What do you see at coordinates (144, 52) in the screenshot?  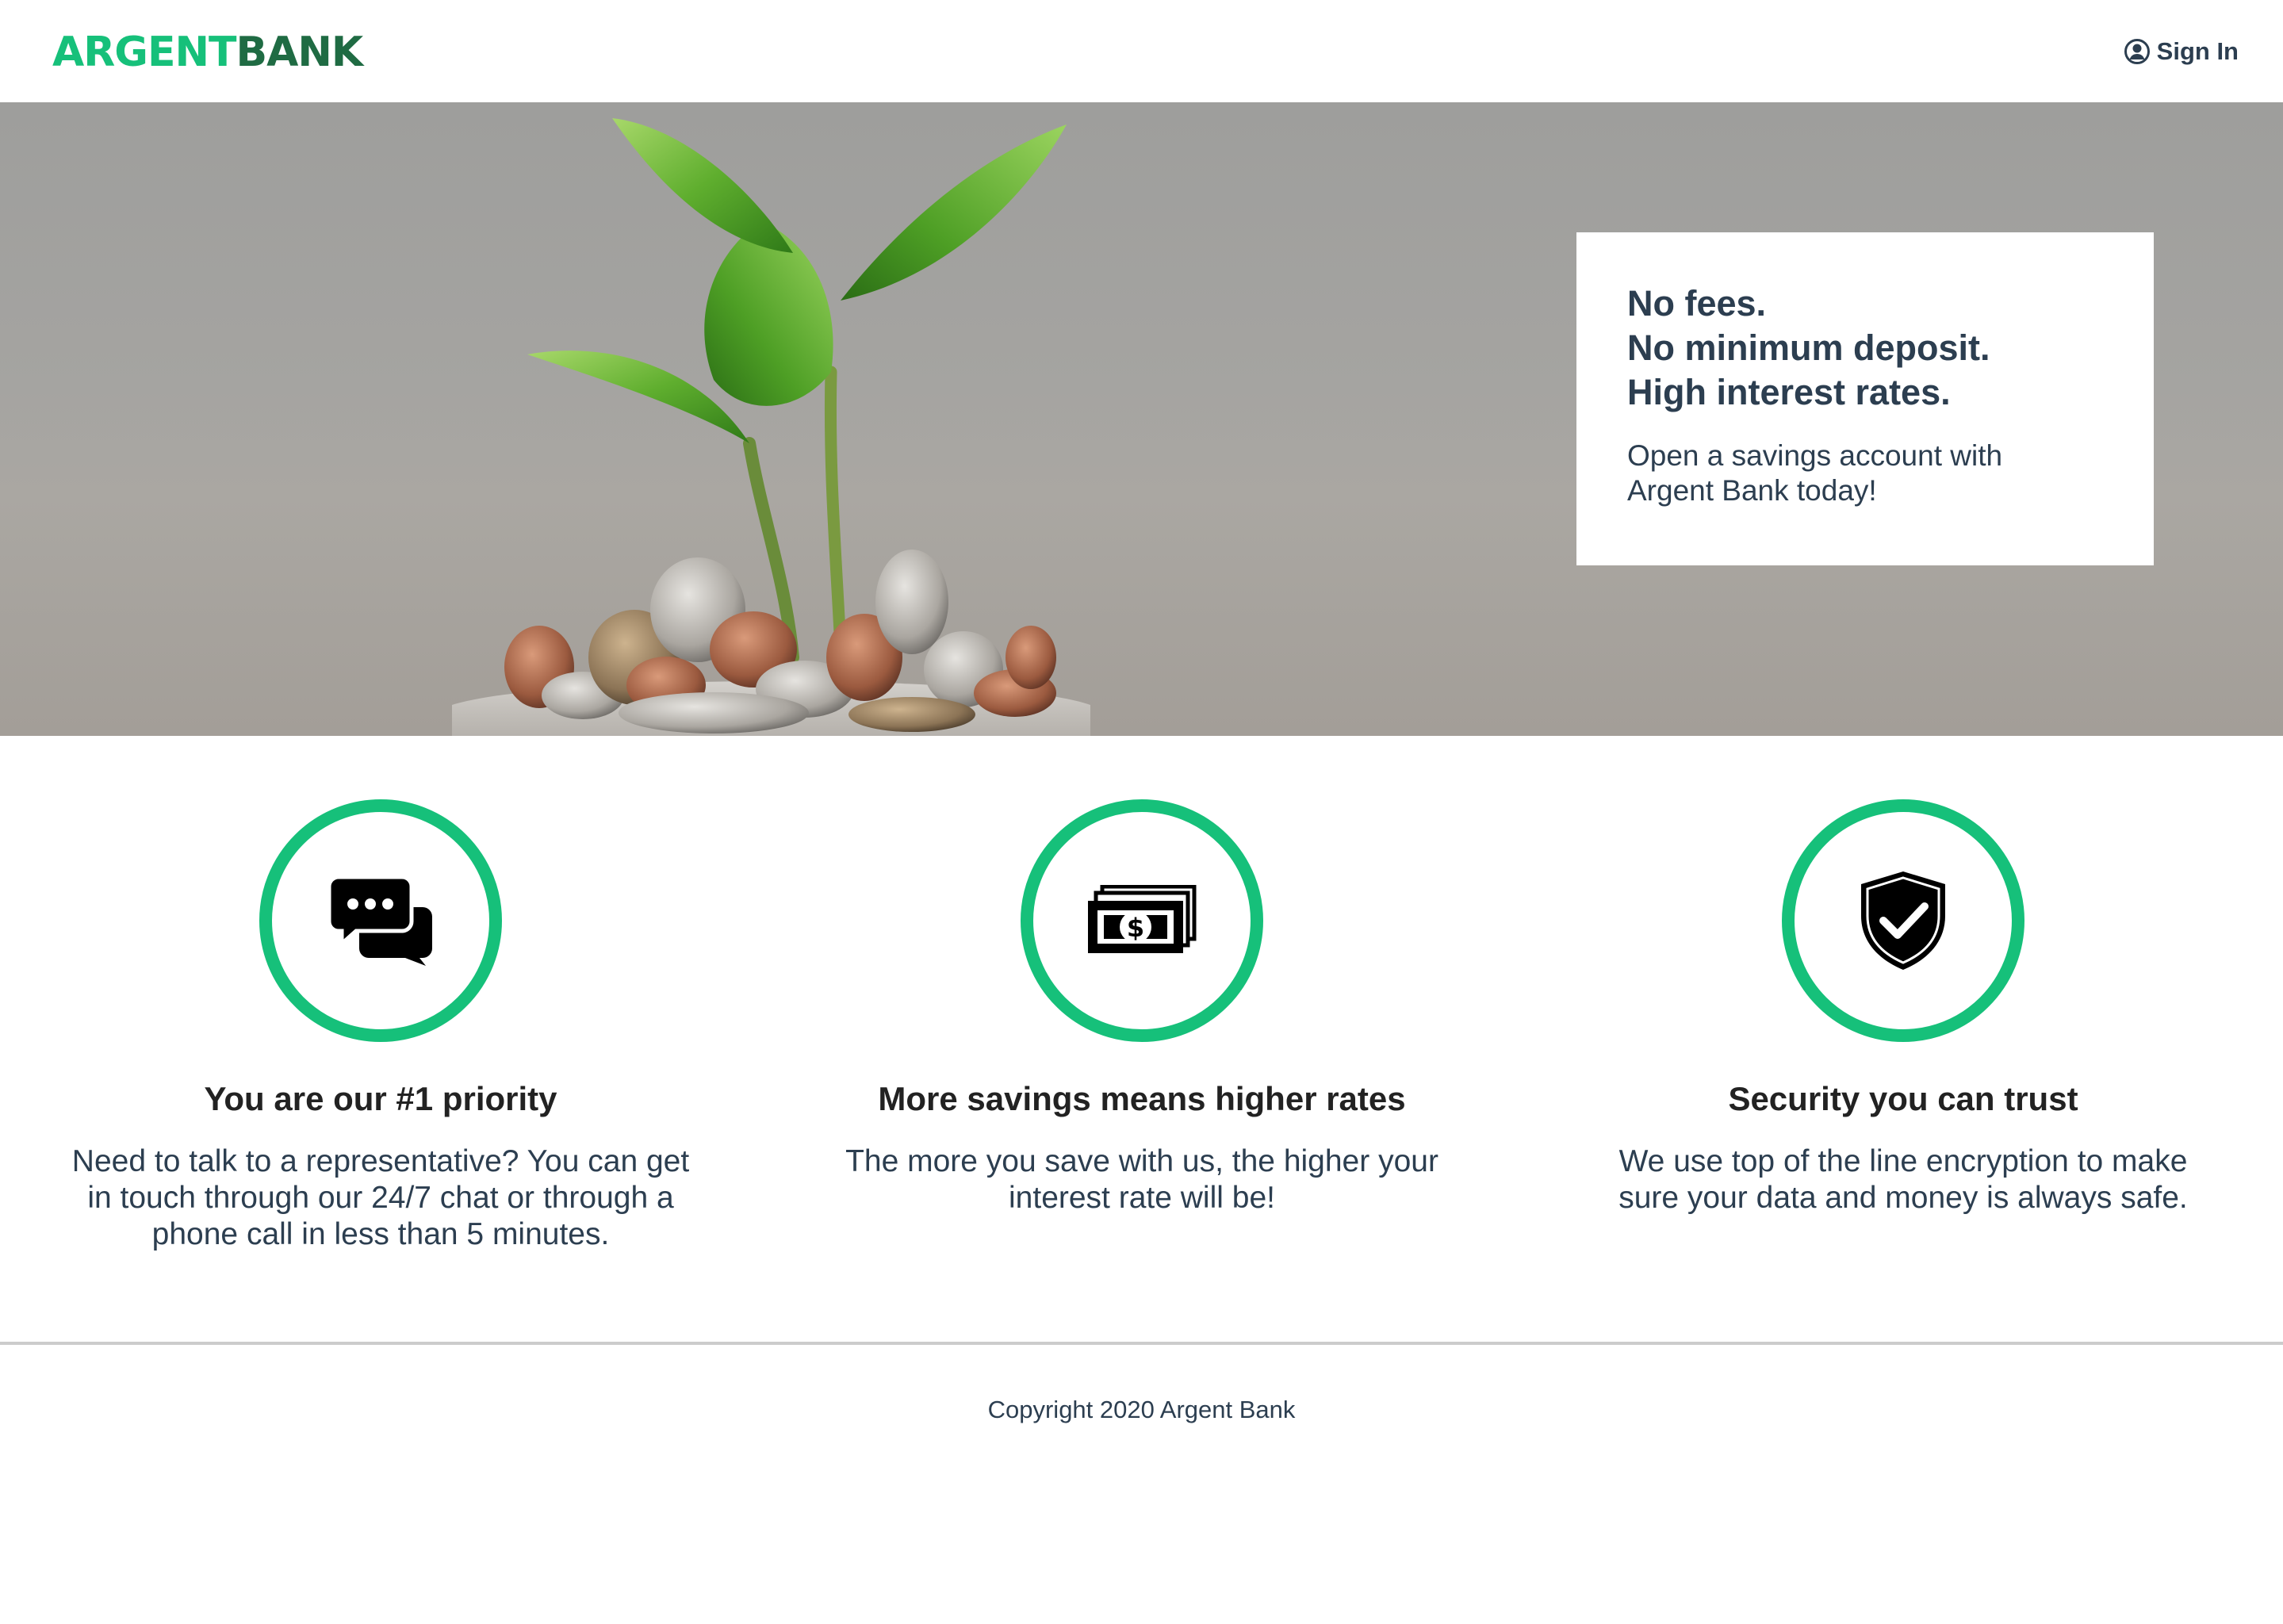 I see `logo-text-argent: ARGENT` at bounding box center [144, 52].